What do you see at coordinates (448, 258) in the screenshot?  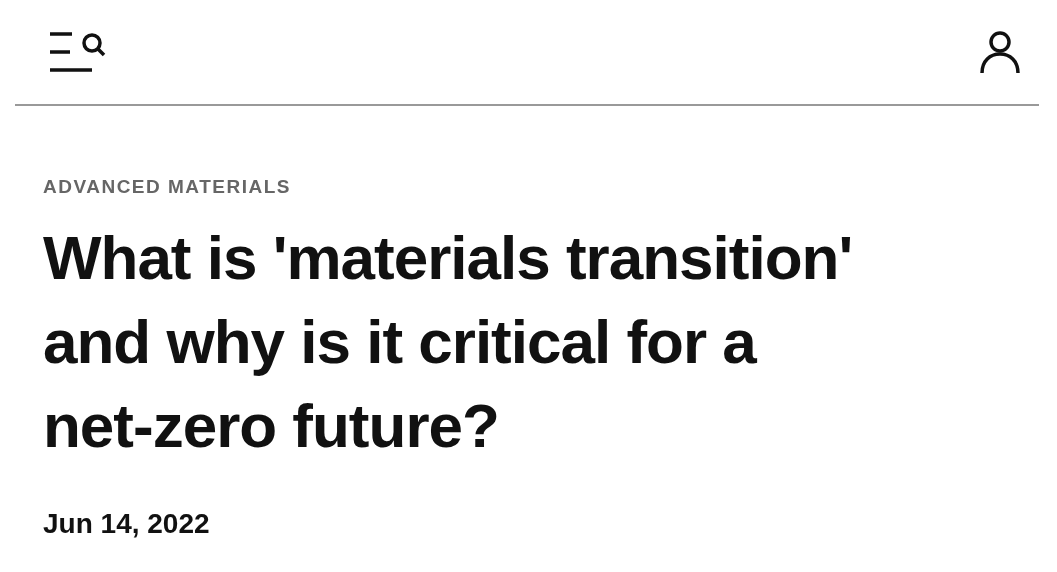 I see `title-line: What is 'materials transition'` at bounding box center [448, 258].